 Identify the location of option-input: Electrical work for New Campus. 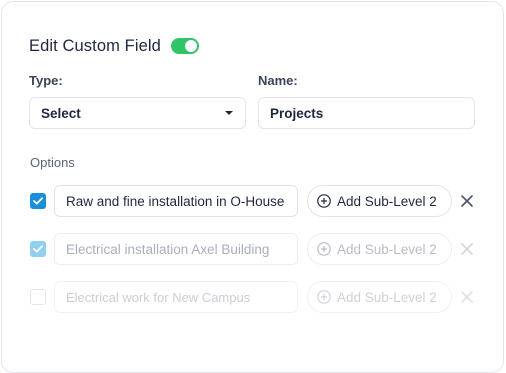
(176, 297).